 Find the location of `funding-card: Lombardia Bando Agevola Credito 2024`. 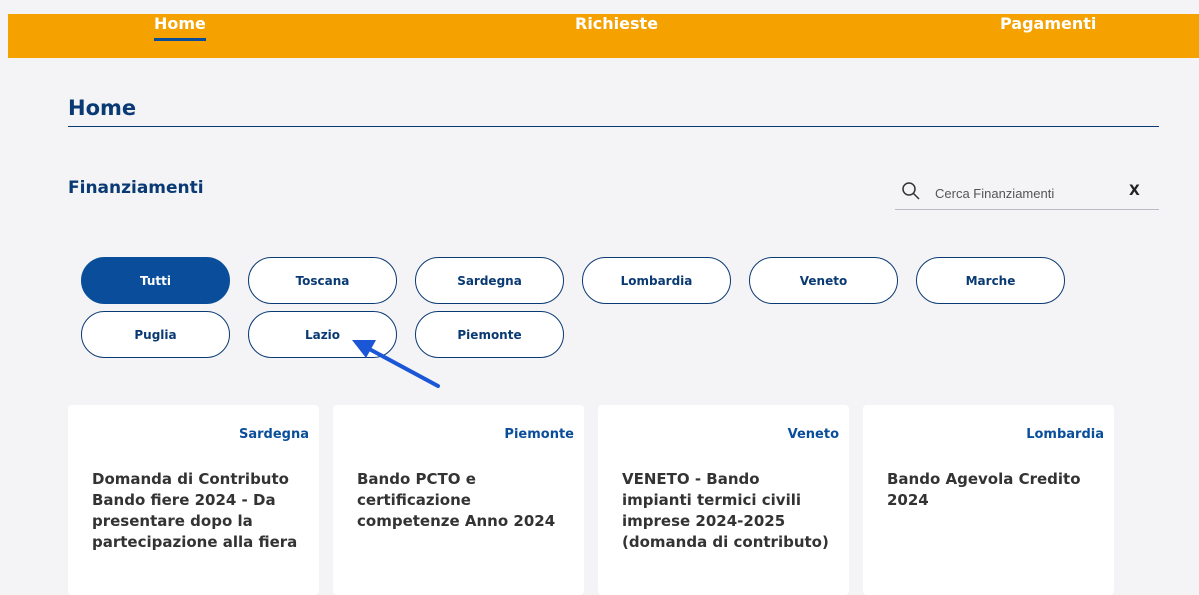

funding-card: Lombardia Bando Agevola Credito 2024 is located at coordinates (988, 500).